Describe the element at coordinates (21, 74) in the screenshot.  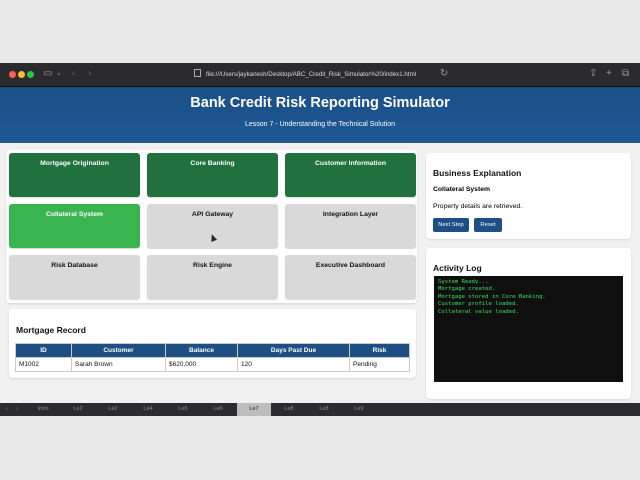
I see `minimize-window-button` at that location.